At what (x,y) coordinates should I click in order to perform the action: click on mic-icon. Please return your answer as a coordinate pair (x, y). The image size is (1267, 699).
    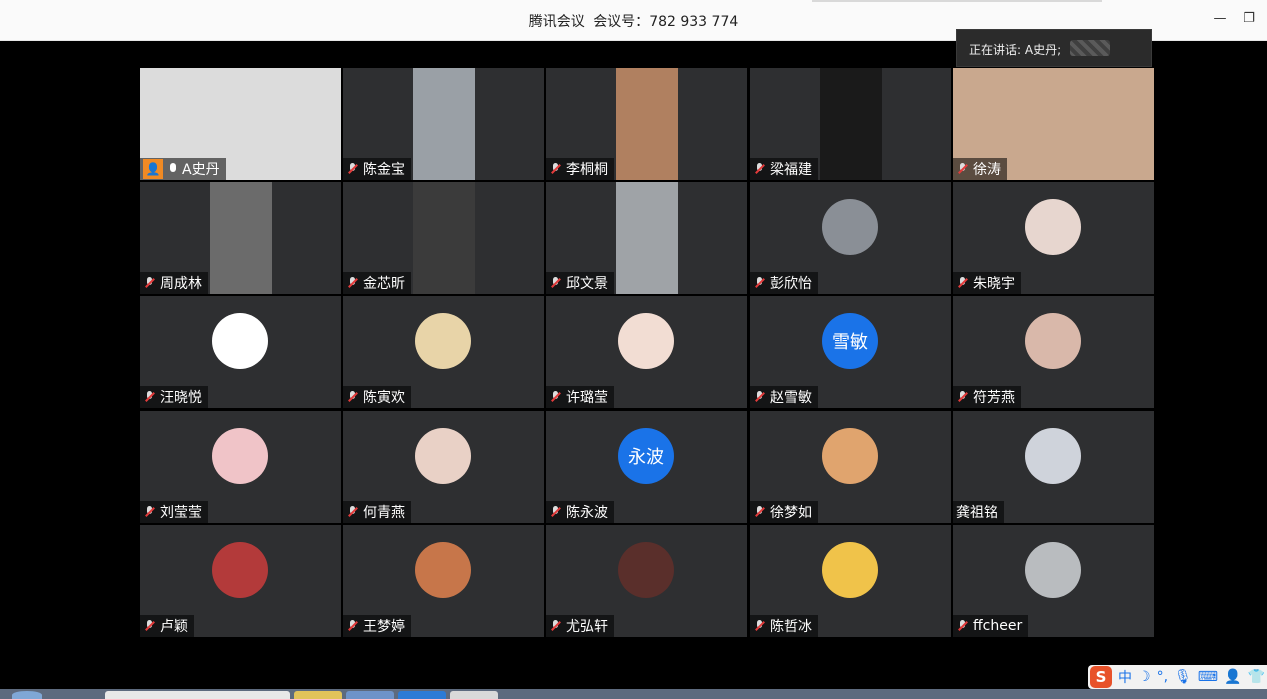
    Looking at the image, I should click on (173, 169).